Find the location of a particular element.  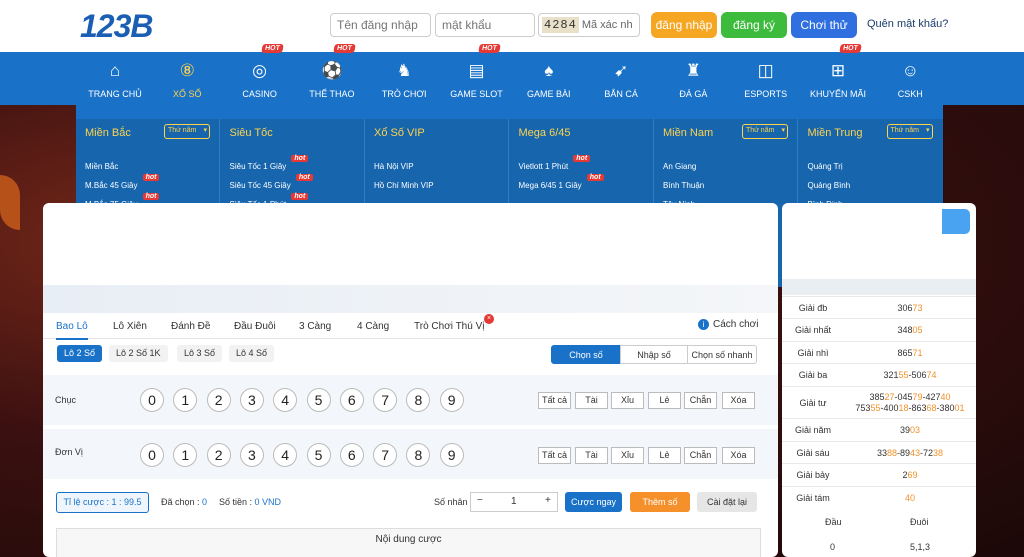

tab-0: Bao Lô is located at coordinates (72, 330).